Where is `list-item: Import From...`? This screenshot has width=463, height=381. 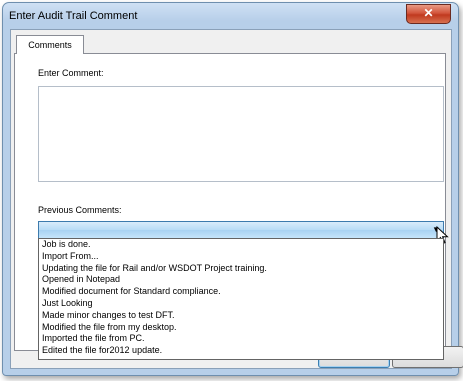
list-item: Import From... is located at coordinates (241, 257).